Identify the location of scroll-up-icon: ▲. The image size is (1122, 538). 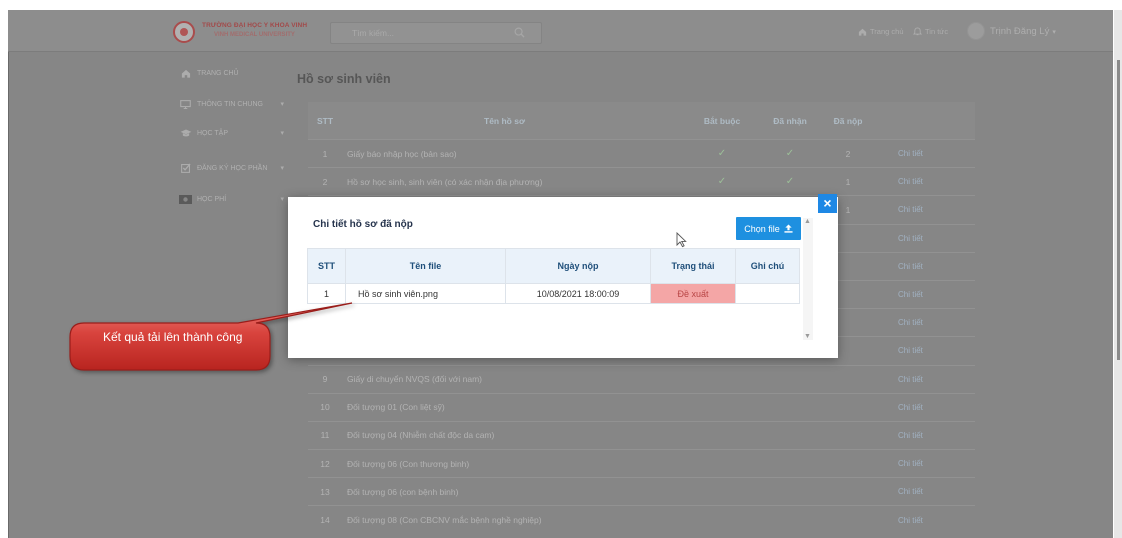
(807, 221).